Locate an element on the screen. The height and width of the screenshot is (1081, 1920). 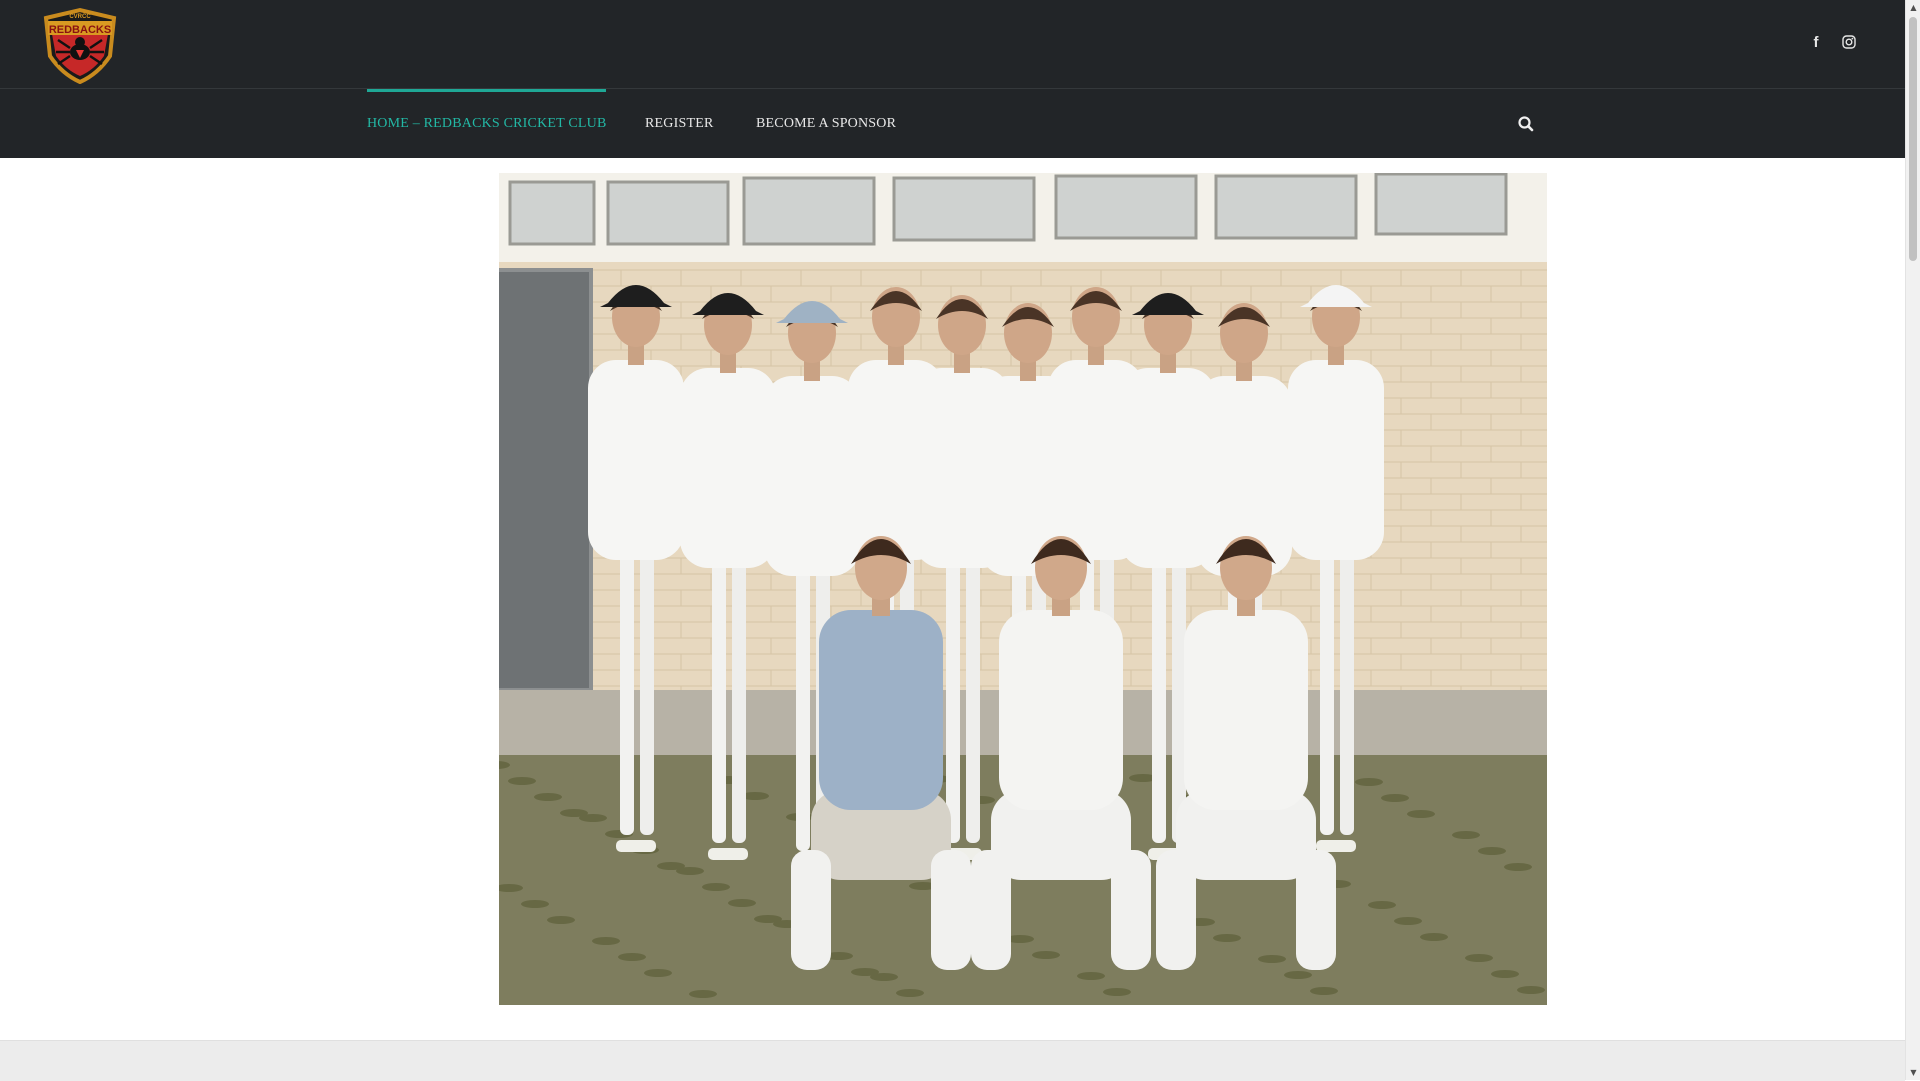
search-icon is located at coordinates (1526, 124).